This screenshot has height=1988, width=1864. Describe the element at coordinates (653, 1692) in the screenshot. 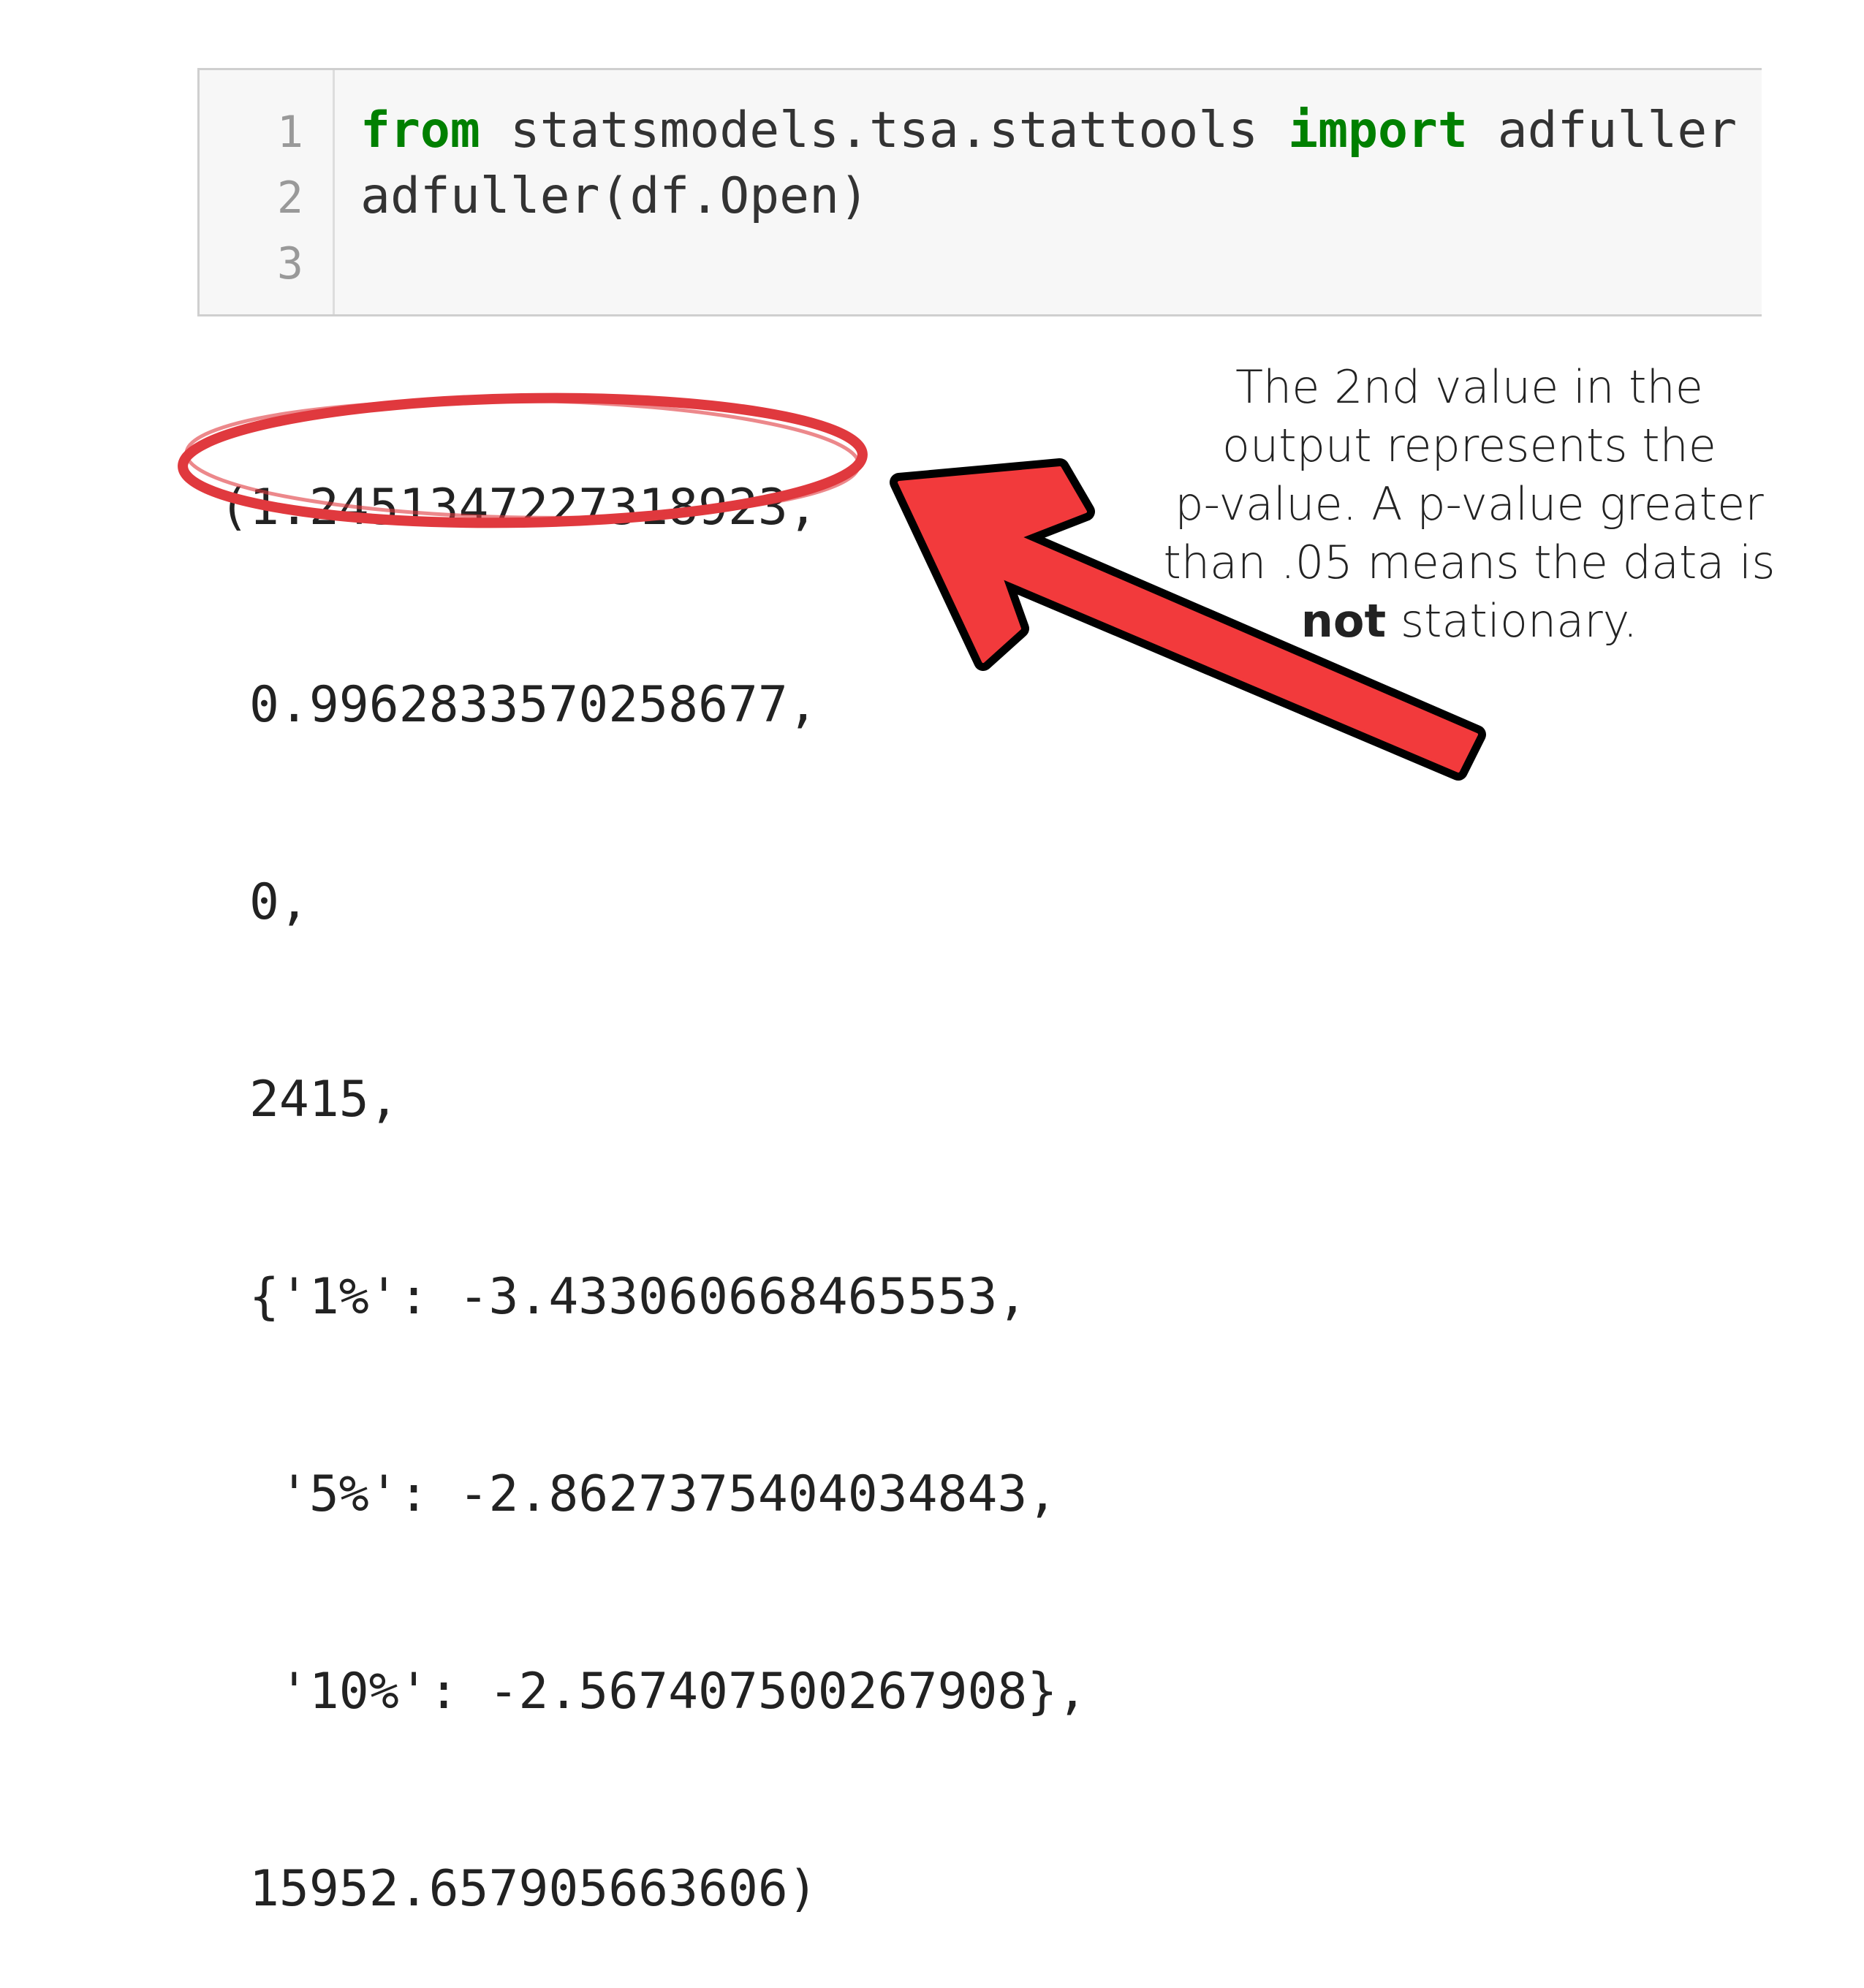

I see `output-line: '10%': -2.567407500267908},` at that location.